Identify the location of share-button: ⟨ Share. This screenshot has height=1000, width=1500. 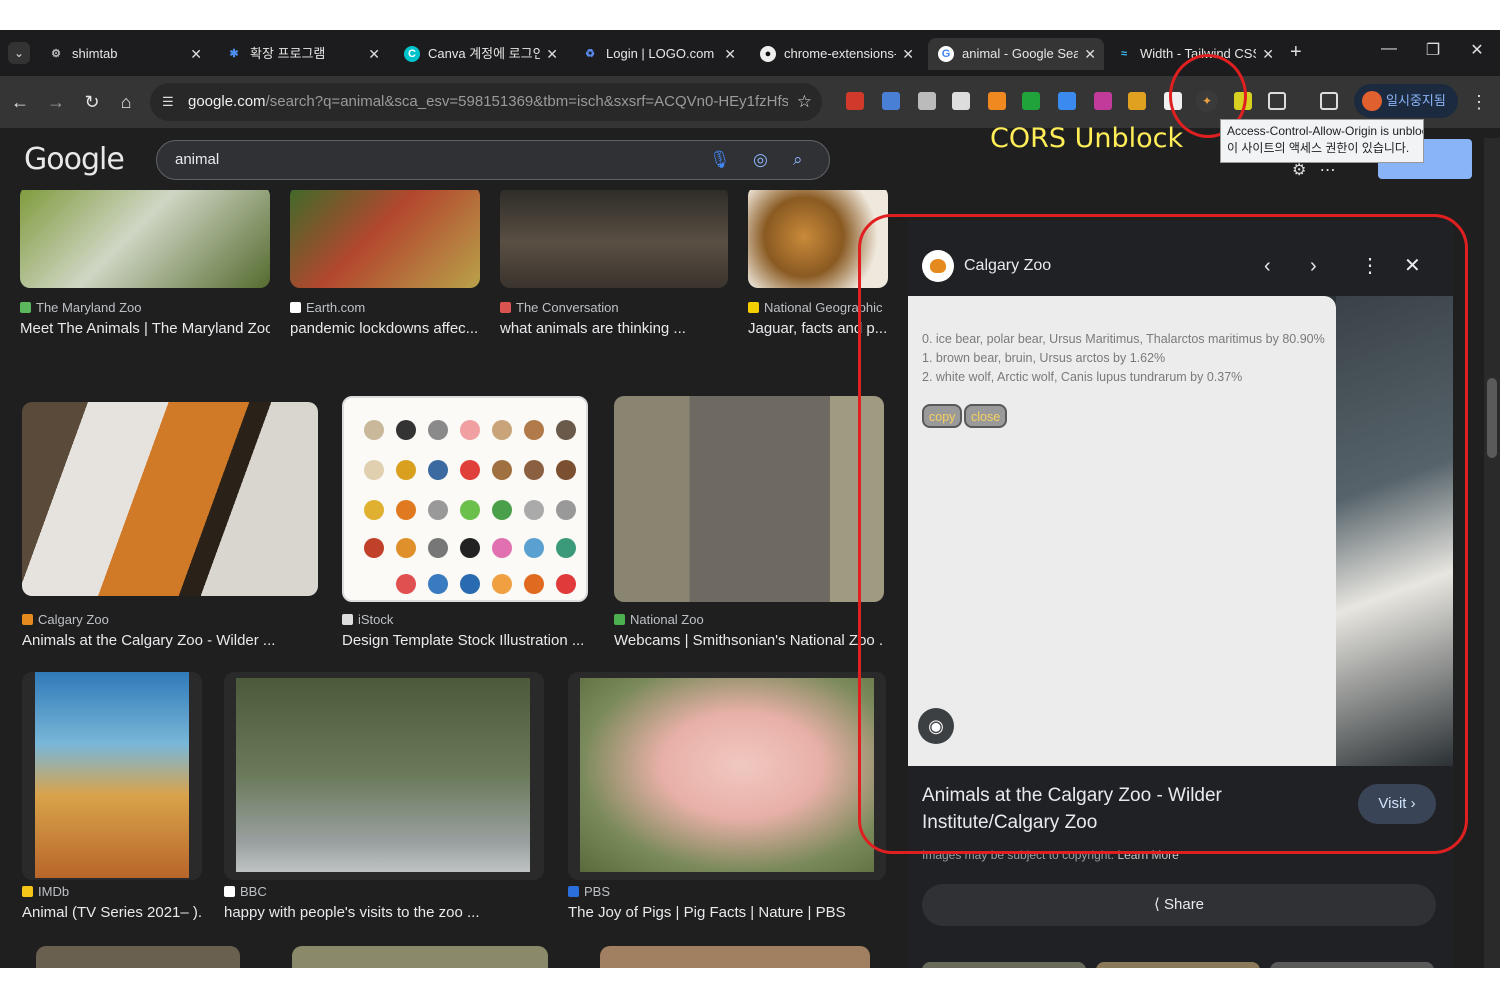
(1179, 905).